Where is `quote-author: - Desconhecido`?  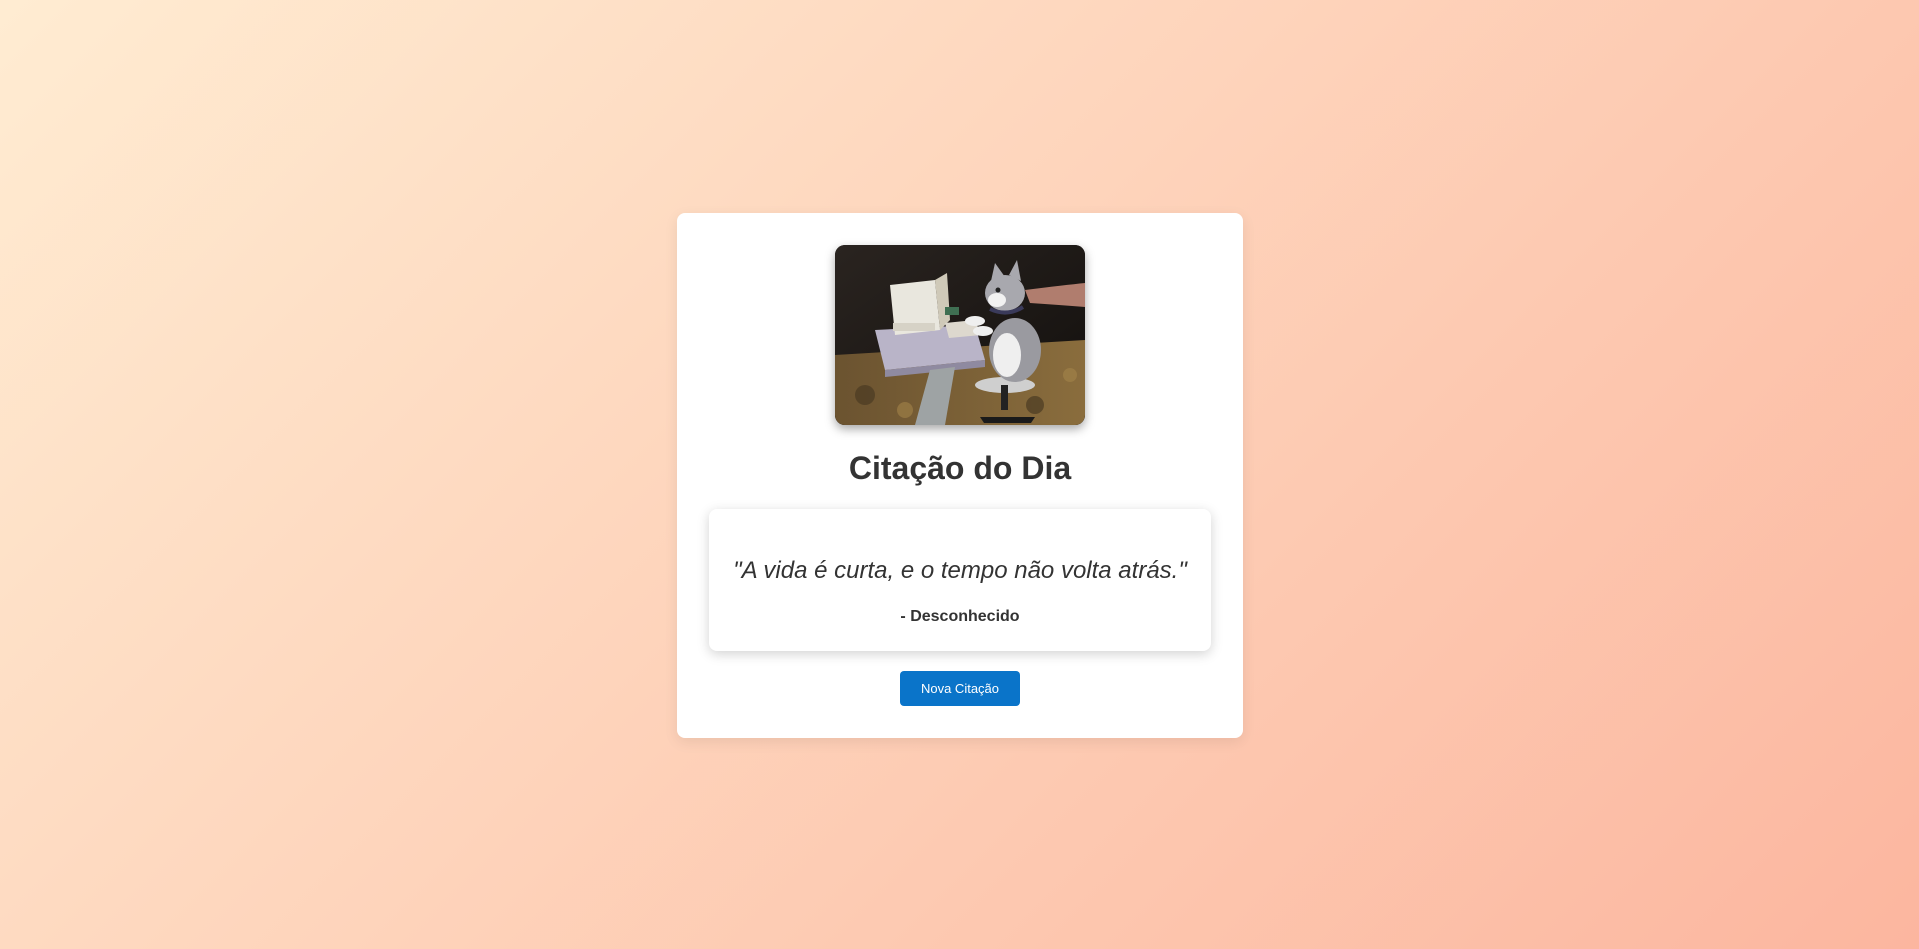 quote-author: - Desconhecido is located at coordinates (960, 616).